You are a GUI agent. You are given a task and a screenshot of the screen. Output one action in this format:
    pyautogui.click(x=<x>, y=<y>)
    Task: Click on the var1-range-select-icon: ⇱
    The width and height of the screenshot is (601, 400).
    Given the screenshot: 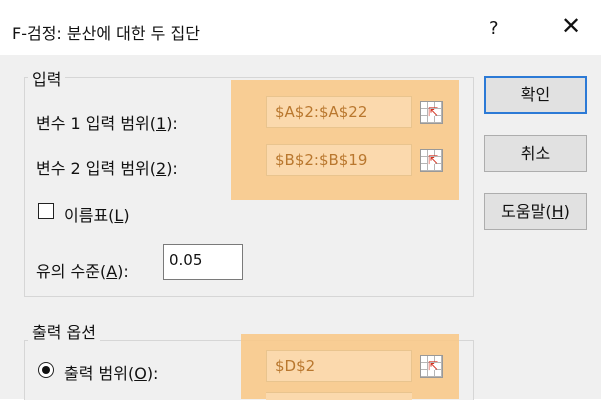 What is the action you would take?
    pyautogui.click(x=431, y=112)
    